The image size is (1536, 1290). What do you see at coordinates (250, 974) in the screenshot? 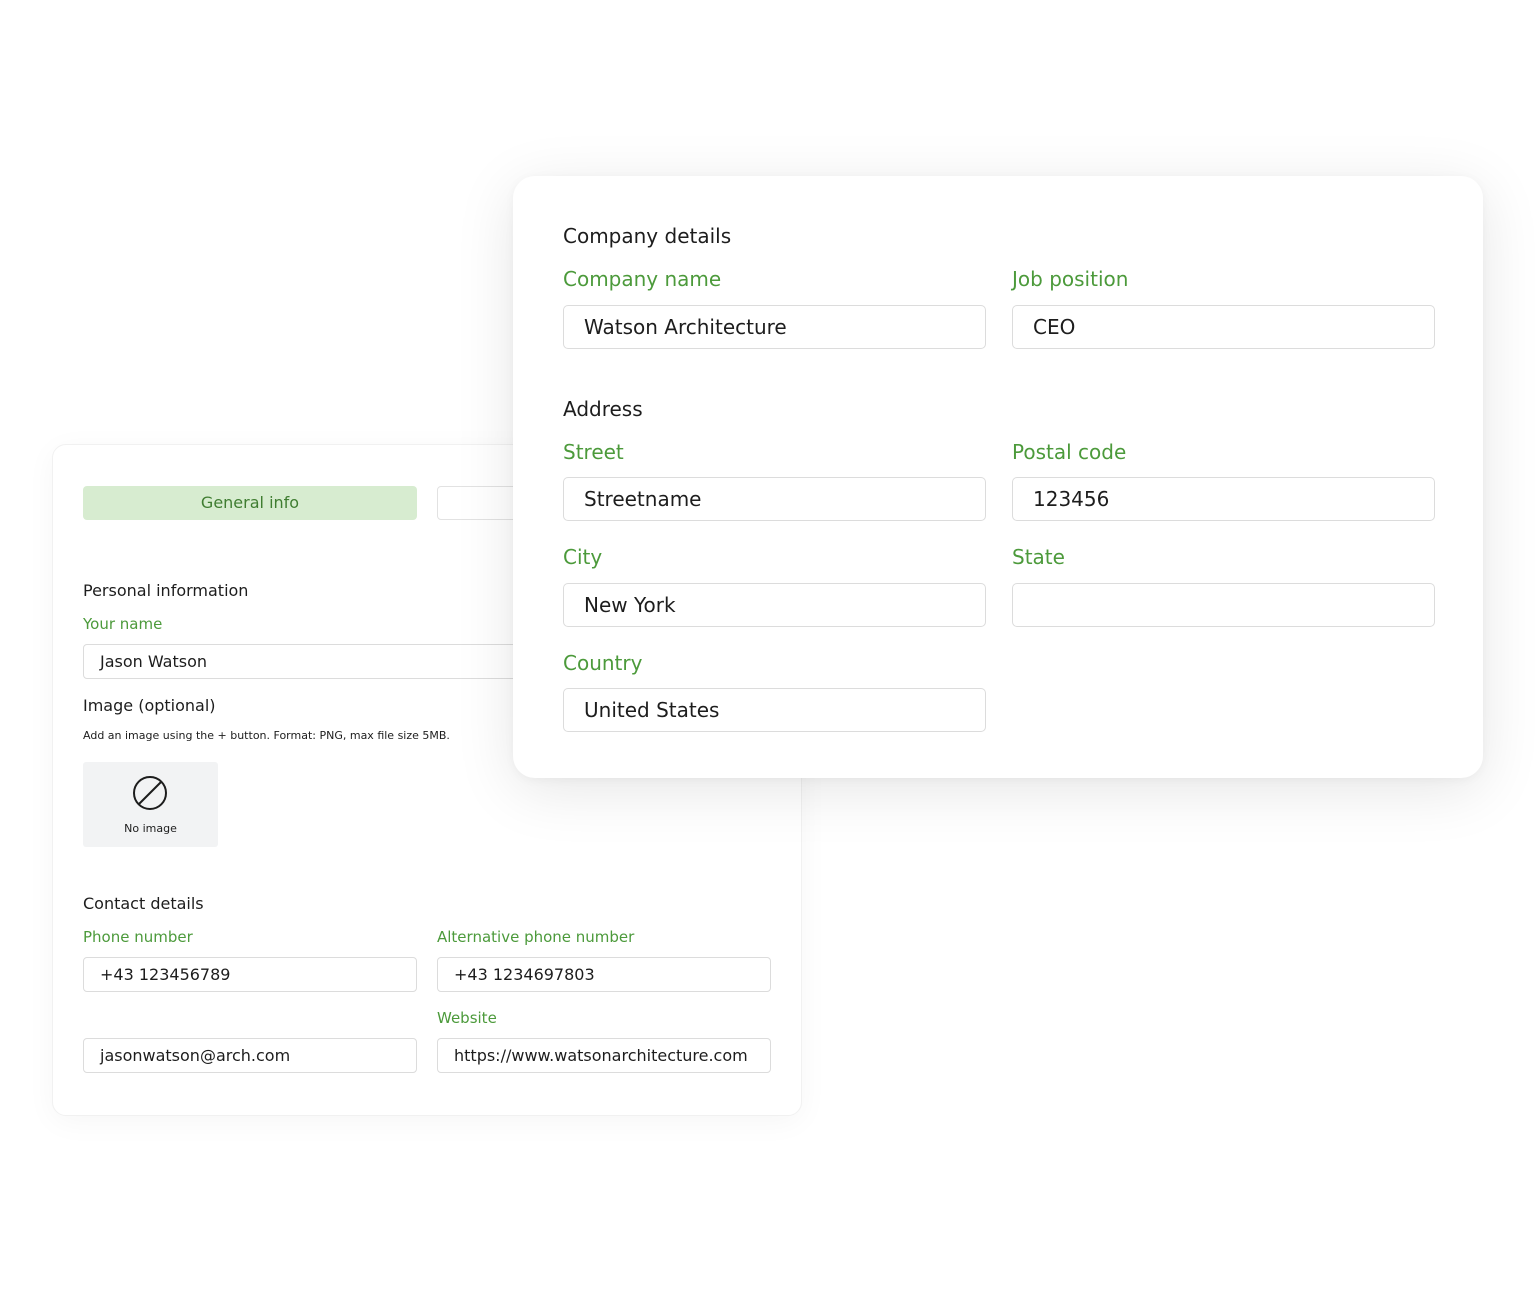
I see `phone-input: +43 123456789` at bounding box center [250, 974].